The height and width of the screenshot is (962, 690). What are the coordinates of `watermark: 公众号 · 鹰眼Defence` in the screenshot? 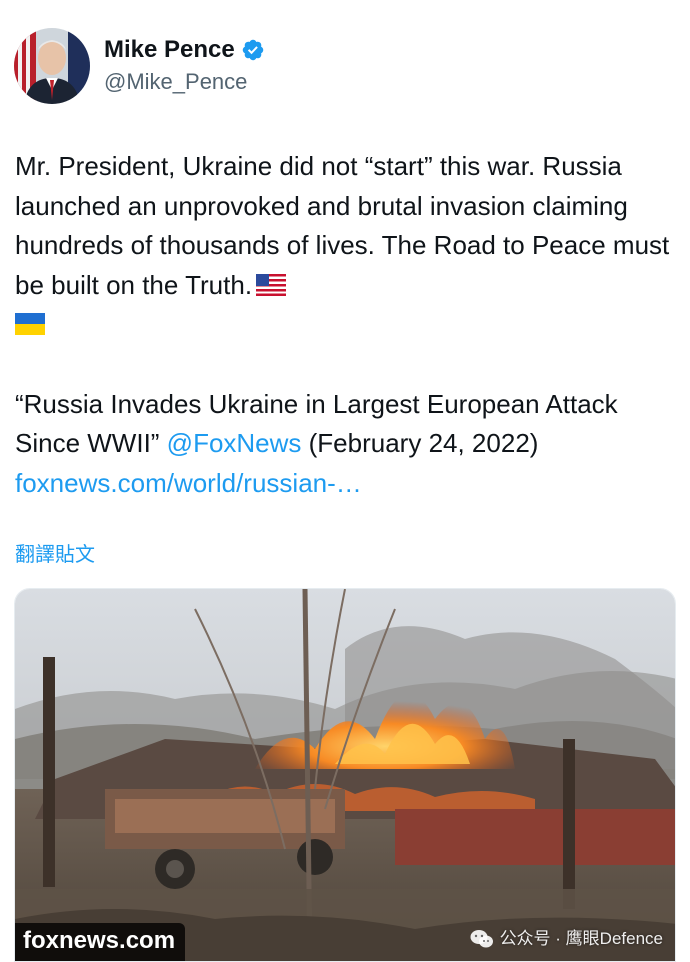 It's located at (566, 939).